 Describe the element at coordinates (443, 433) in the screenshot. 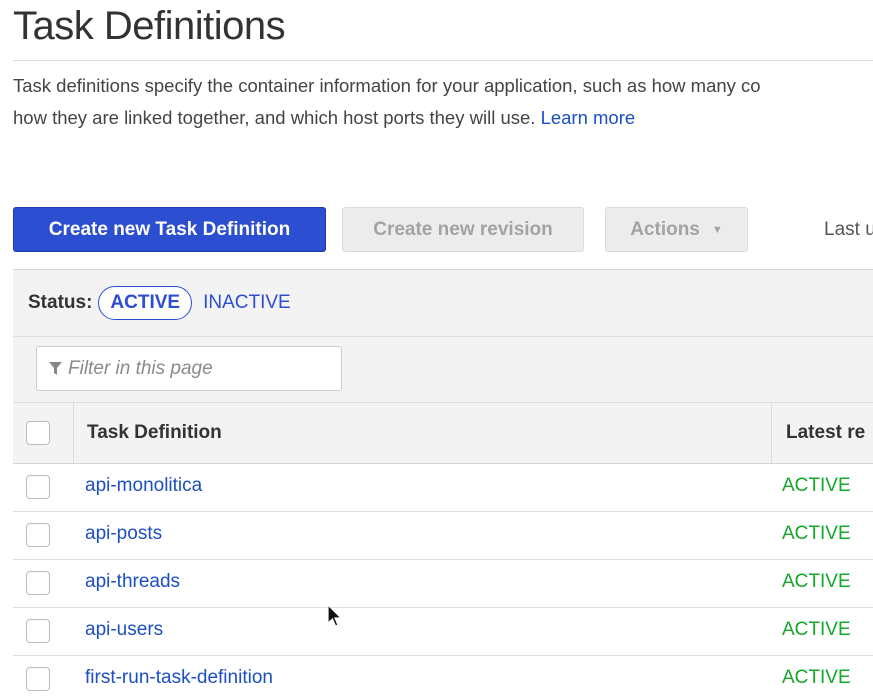

I see `table-header: Task Definition Latest re` at that location.